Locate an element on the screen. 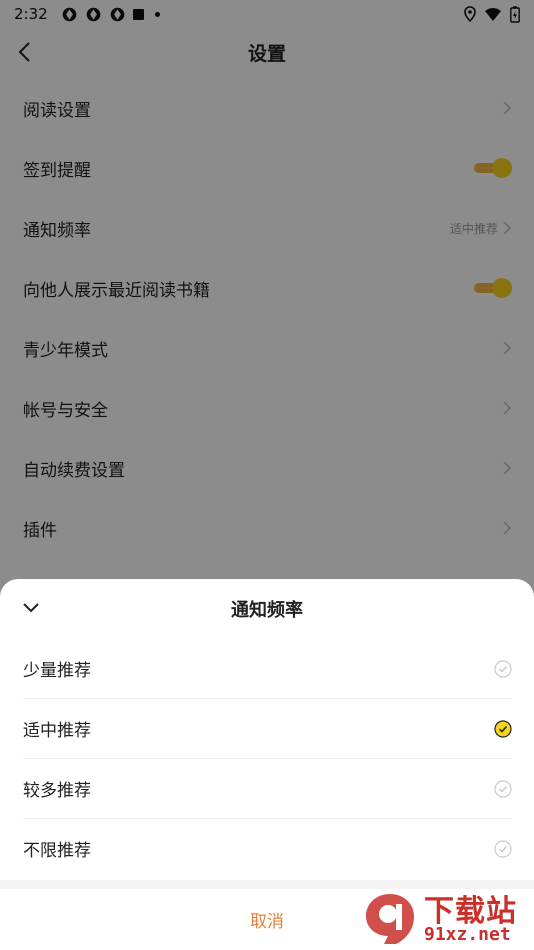  option-label: 适中推荐 is located at coordinates (57, 731).